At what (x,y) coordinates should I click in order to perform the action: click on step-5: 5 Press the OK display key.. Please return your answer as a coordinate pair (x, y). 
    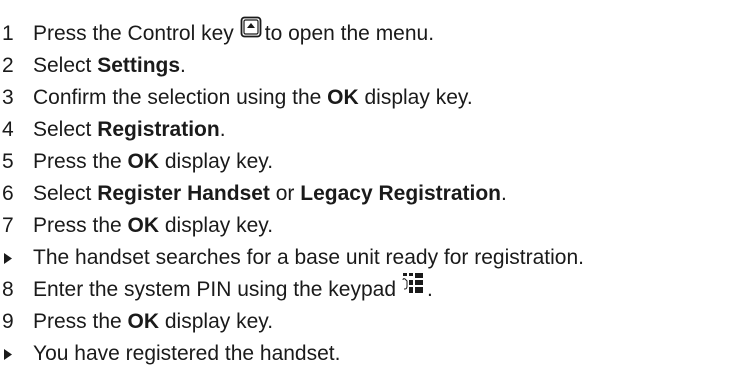
    Looking at the image, I should click on (376, 162).